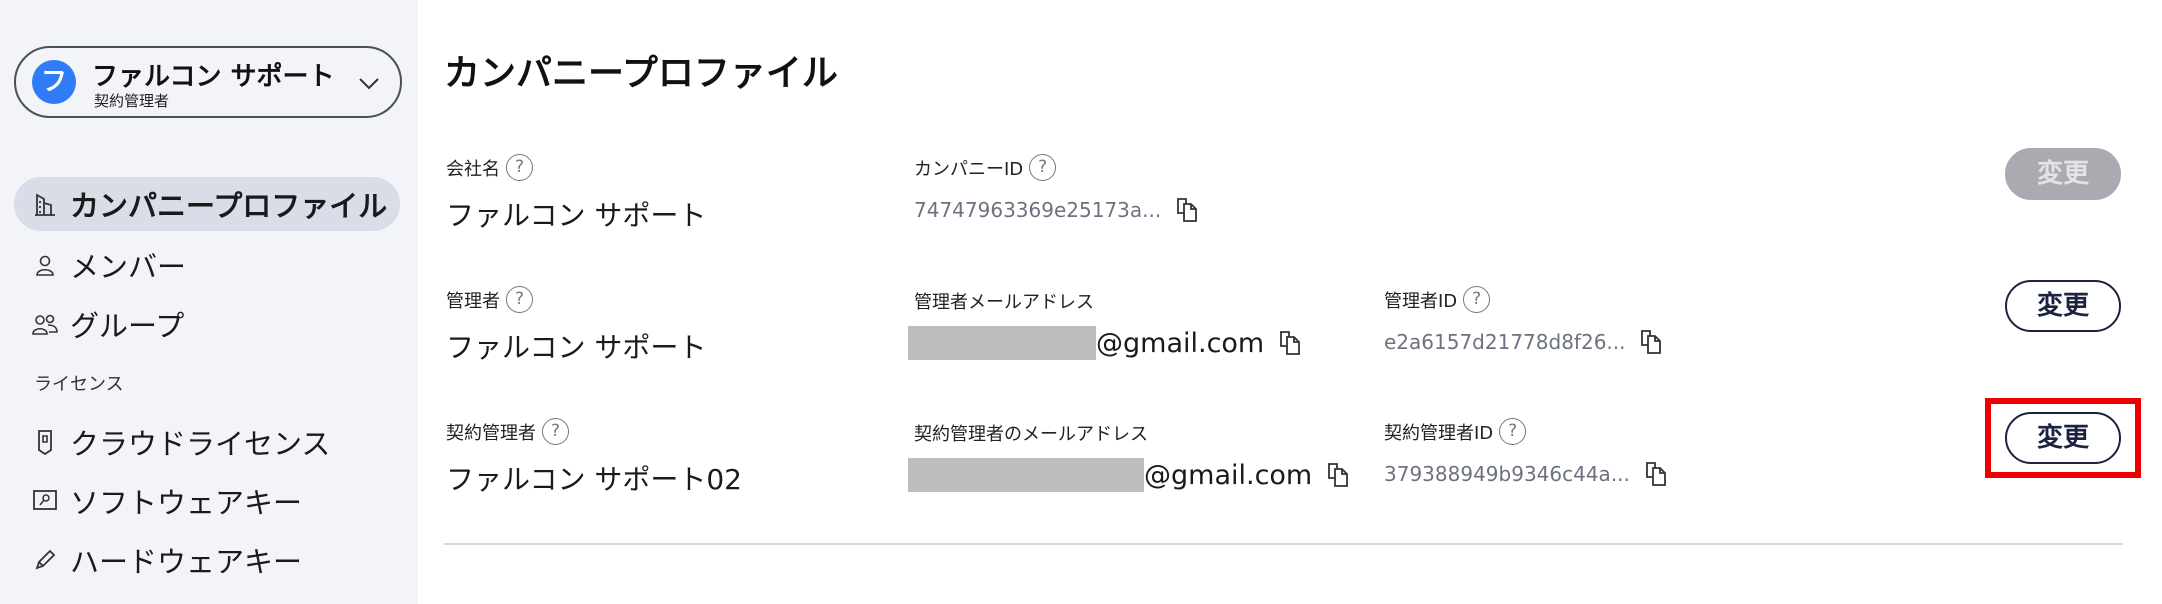 The width and height of the screenshot is (2162, 604). I want to click on sidebar-item-cloud-license: クラウドライセンス, so click(207, 442).